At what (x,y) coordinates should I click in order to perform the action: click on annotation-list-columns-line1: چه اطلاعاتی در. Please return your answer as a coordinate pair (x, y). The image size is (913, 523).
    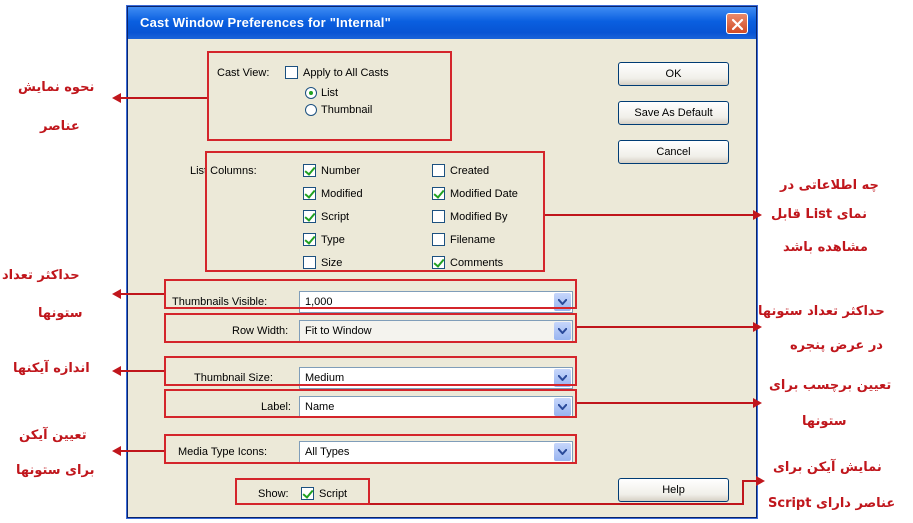
    Looking at the image, I should click on (829, 185).